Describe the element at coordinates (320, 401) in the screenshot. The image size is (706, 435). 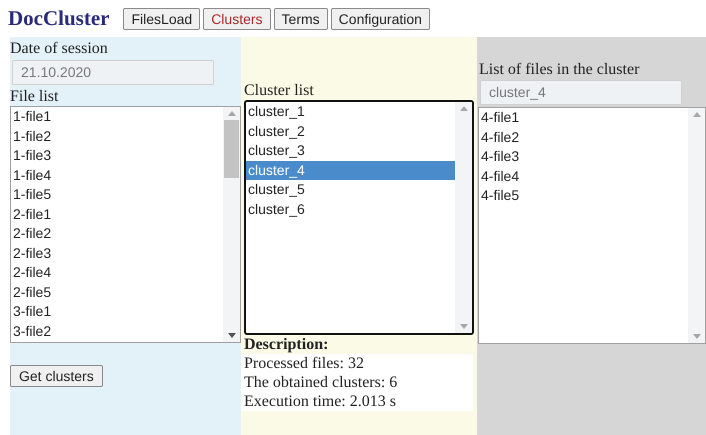
I see `description-line: Execution time: 2.013 s` at that location.